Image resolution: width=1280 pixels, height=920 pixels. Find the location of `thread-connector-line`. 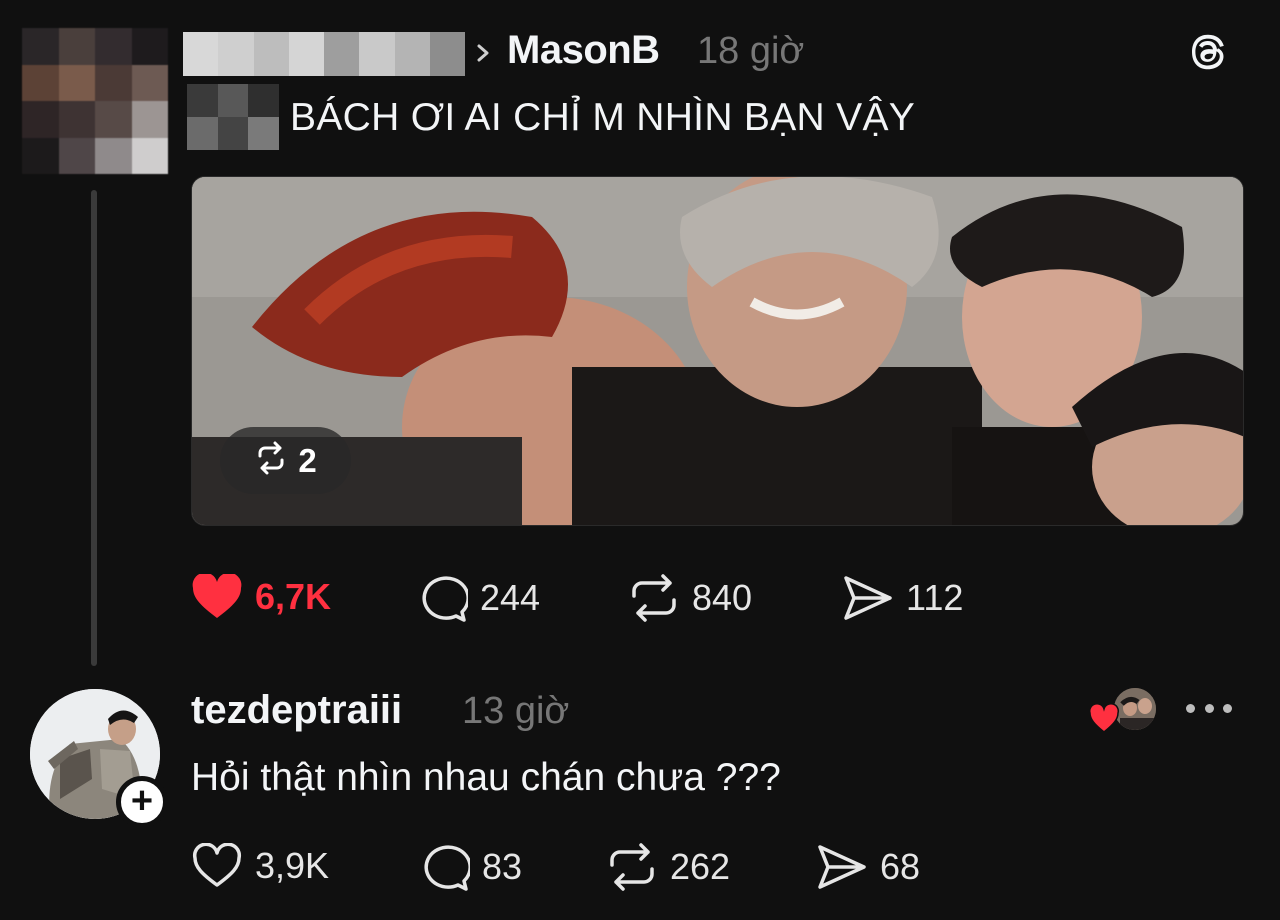

thread-connector-line is located at coordinates (94, 428).